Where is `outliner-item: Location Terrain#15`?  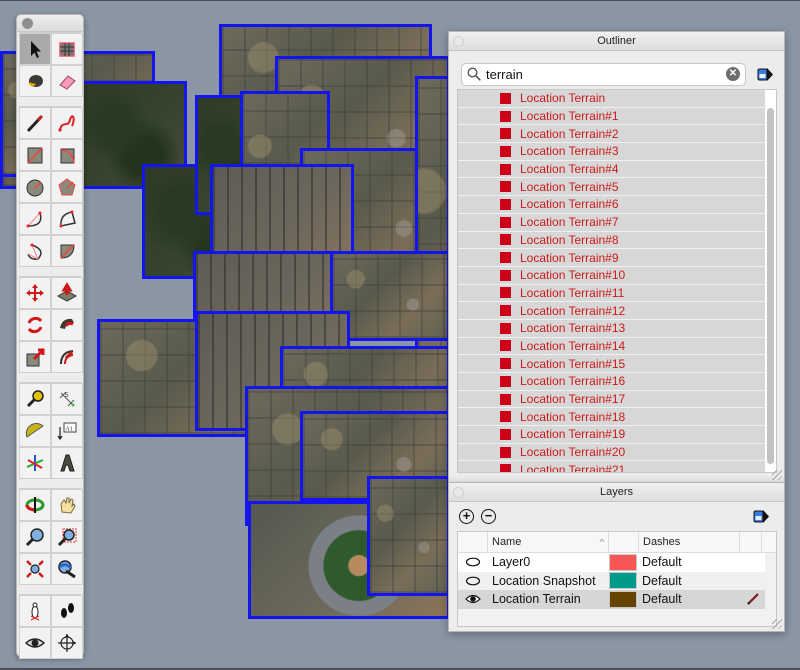 outliner-item: Location Terrain#15 is located at coordinates (611, 364).